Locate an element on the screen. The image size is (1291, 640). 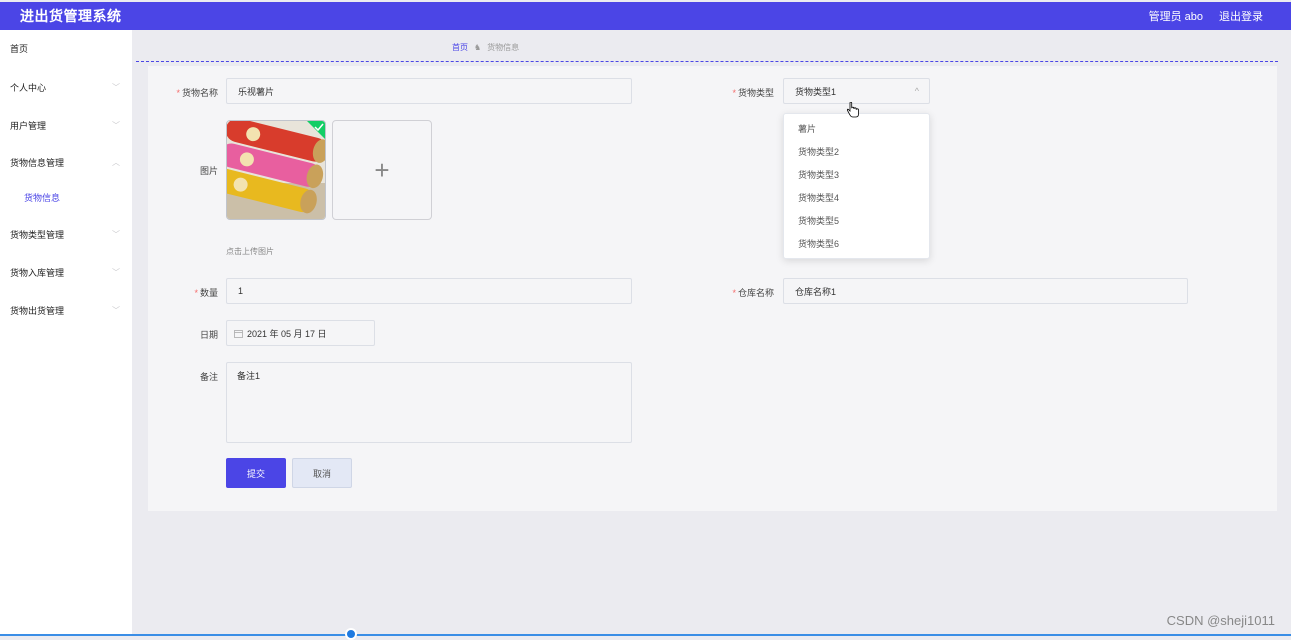
goods-type-dropdown: 薯片 货物类型2 货物类型3 货物类型4 货物类型5 货物类型6 is located at coordinates (856, 186).